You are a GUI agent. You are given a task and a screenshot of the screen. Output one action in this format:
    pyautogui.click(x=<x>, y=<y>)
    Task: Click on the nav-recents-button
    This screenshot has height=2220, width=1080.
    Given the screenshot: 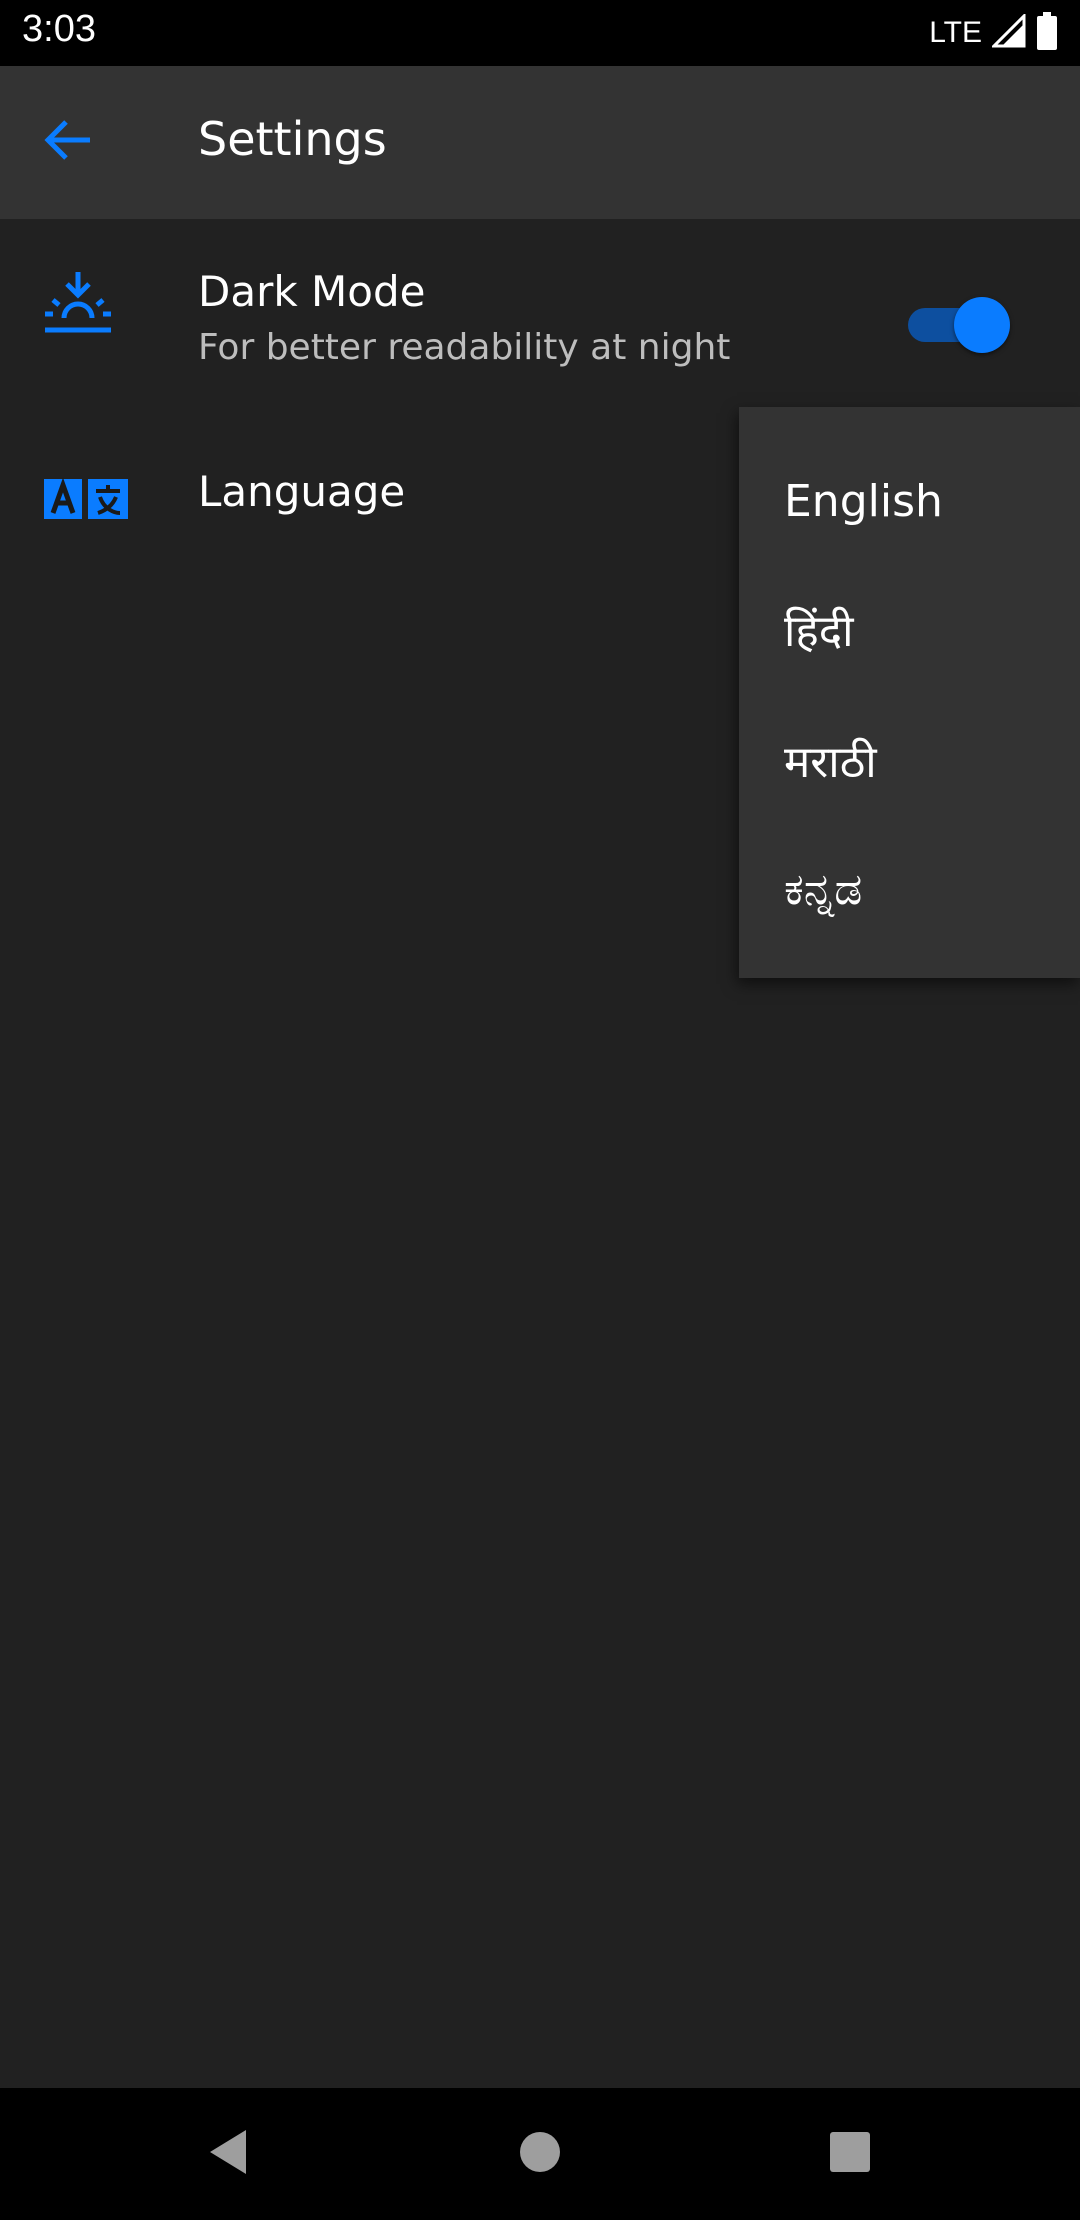 What is the action you would take?
    pyautogui.click(x=850, y=2154)
    